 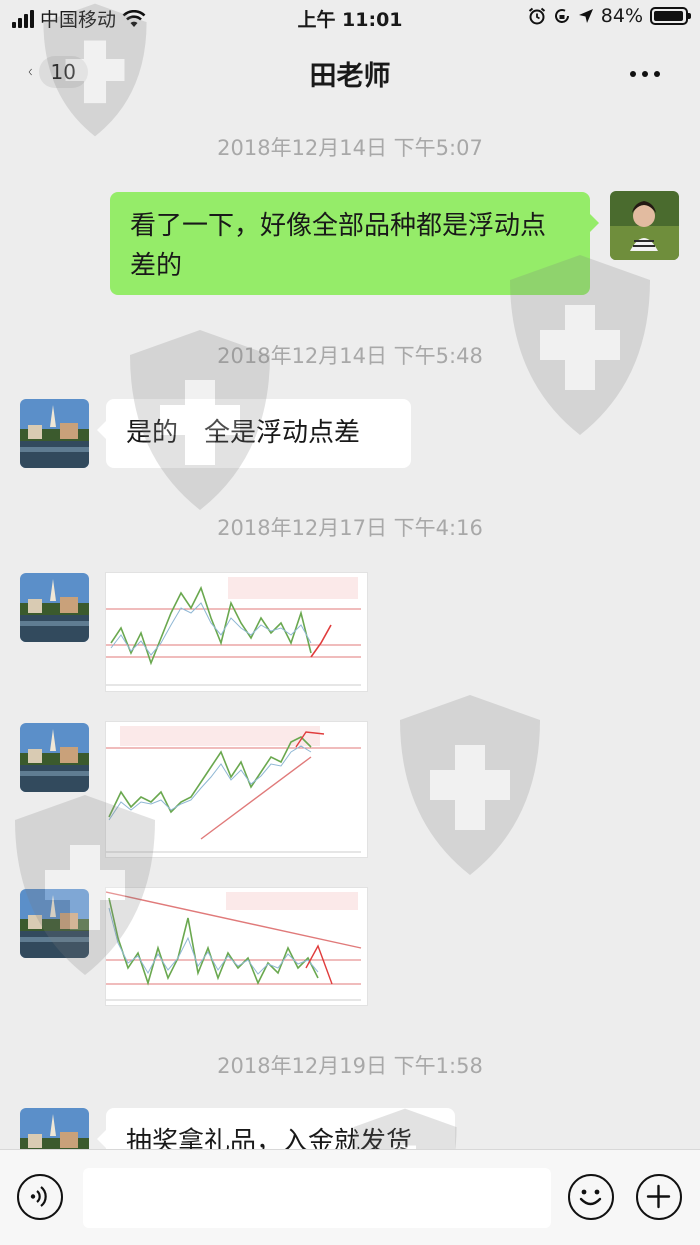 I want to click on message-bubble-self: 看了一下，好像全部品种都是浮动点差的, so click(x=354, y=243).